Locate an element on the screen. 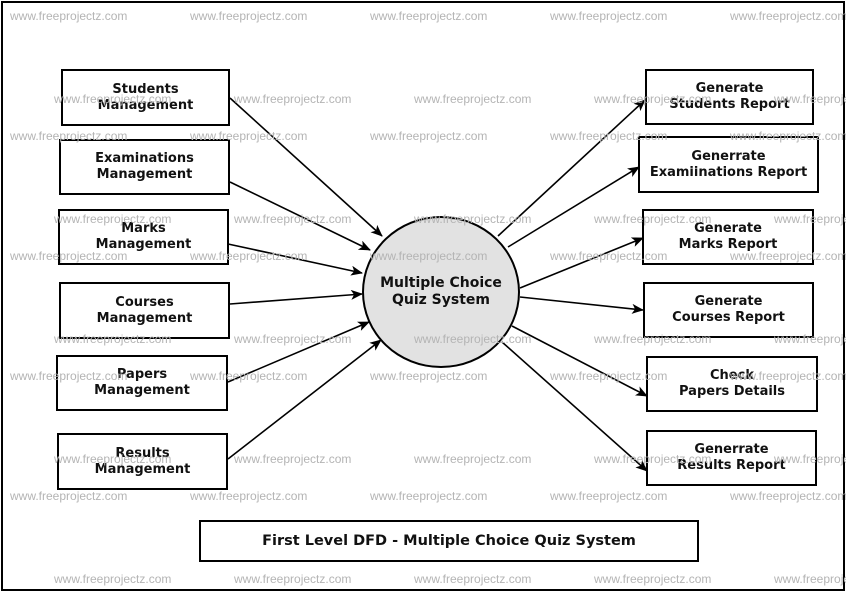 Image resolution: width=846 pixels, height=593 pixels. output-generate-courses-report: Generate Courses Report is located at coordinates (728, 310).